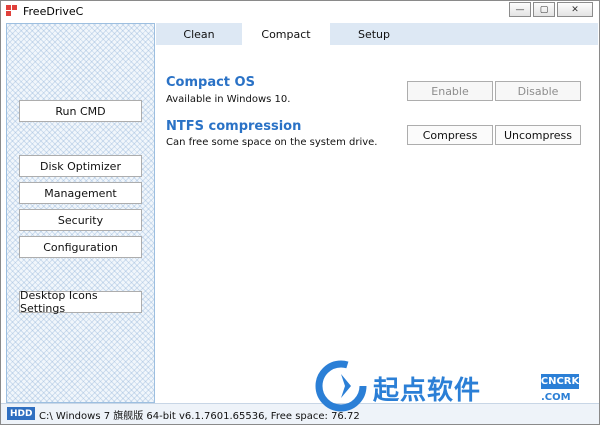 The height and width of the screenshot is (425, 600). I want to click on disk-optimizer-button: Disk Optimizer, so click(80, 166).